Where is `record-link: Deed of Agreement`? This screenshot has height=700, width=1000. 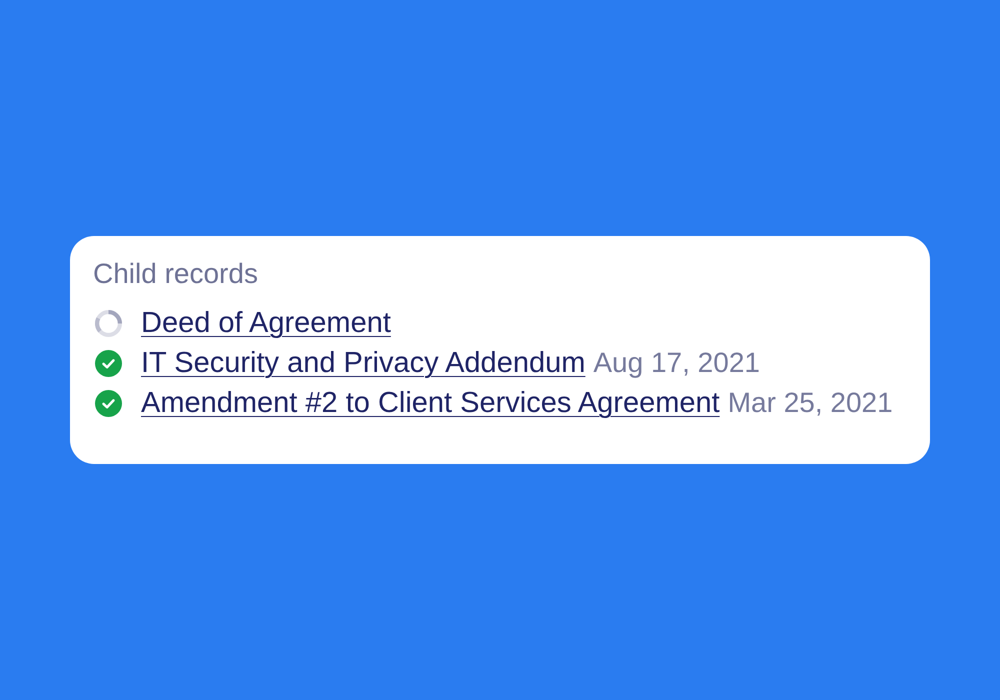 record-link: Deed of Agreement is located at coordinates (266, 323).